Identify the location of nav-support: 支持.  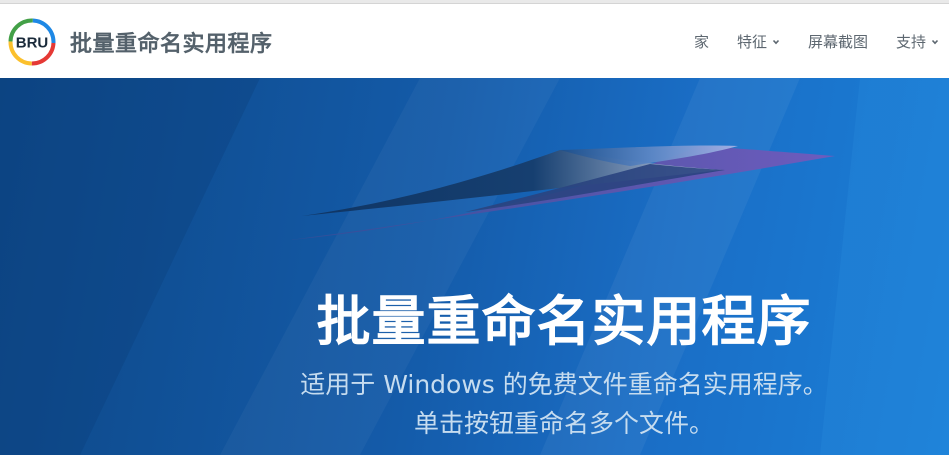
(917, 41).